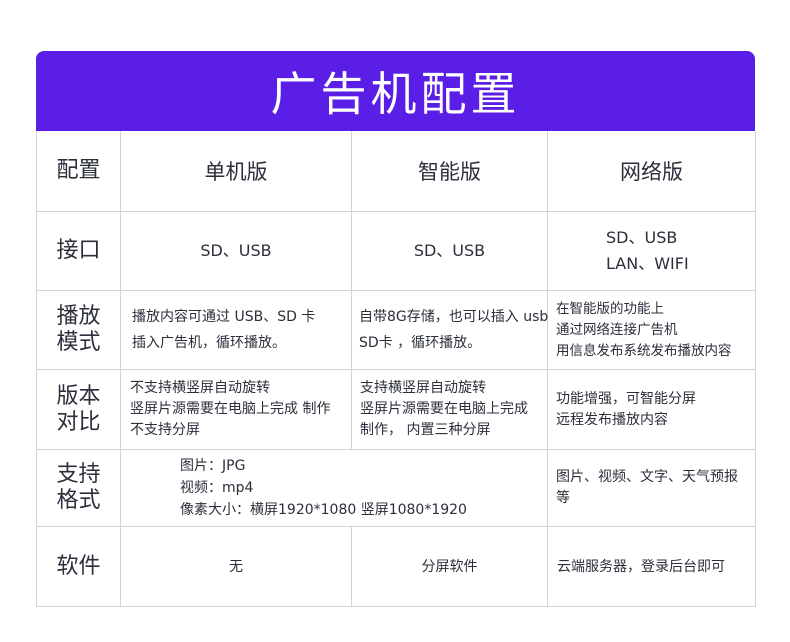 The image size is (790, 642). I want to click on software-network-cell: 云端服务器，登录后台即可, so click(652, 566).